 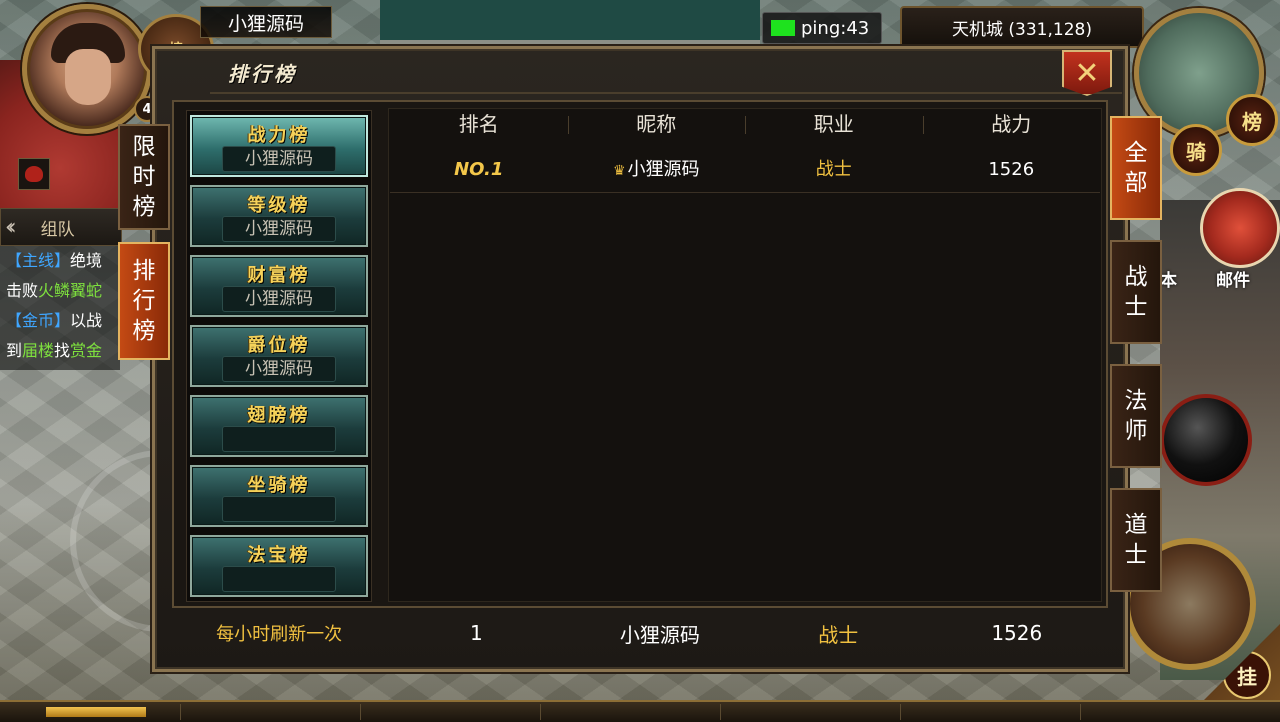 What do you see at coordinates (1136, 416) in the screenshot?
I see `tab-class-mage: 法 师` at bounding box center [1136, 416].